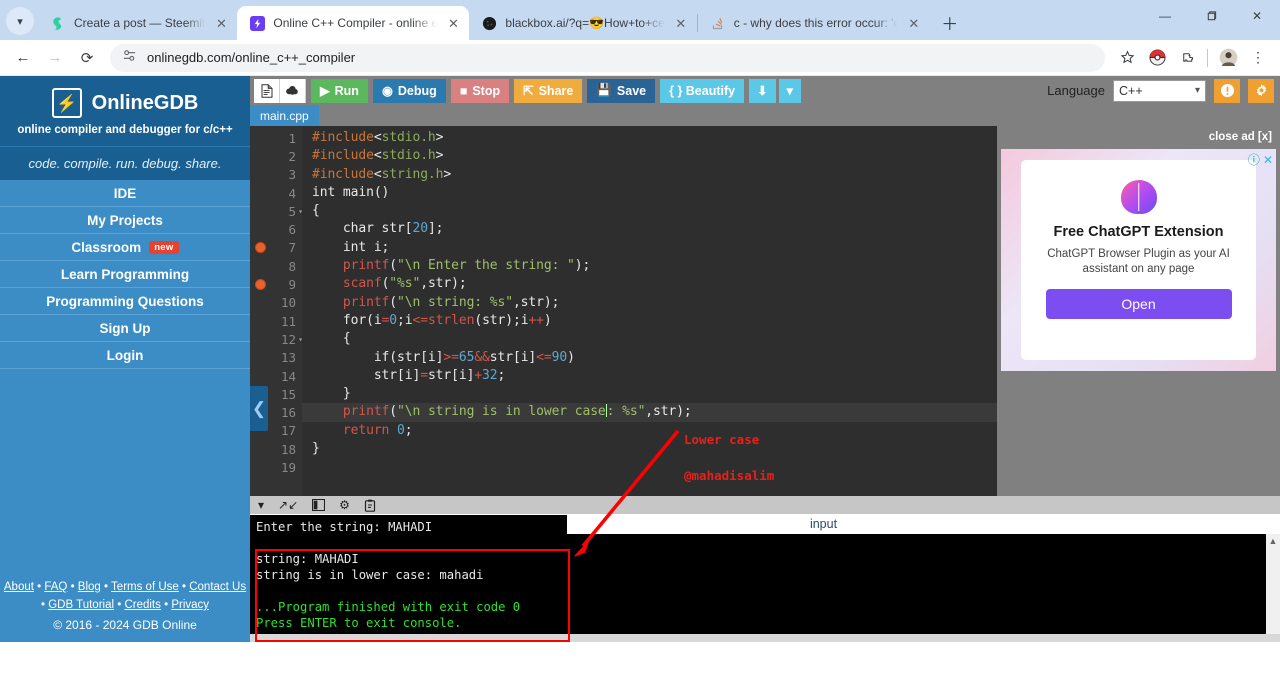 This screenshot has height=678, width=1280. I want to click on pokeball-extension-icon, so click(1157, 58).